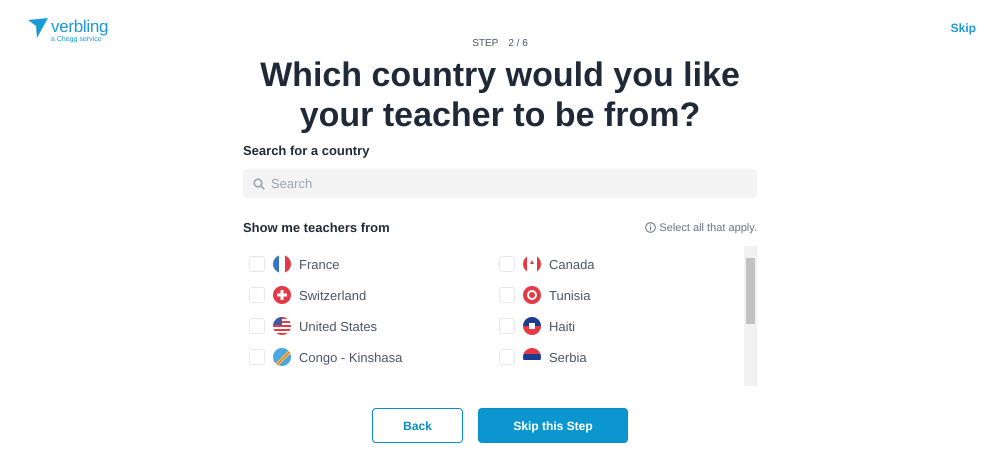 Image resolution: width=1000 pixels, height=462 pixels. I want to click on skip-step-button: Skip this Step, so click(553, 425).